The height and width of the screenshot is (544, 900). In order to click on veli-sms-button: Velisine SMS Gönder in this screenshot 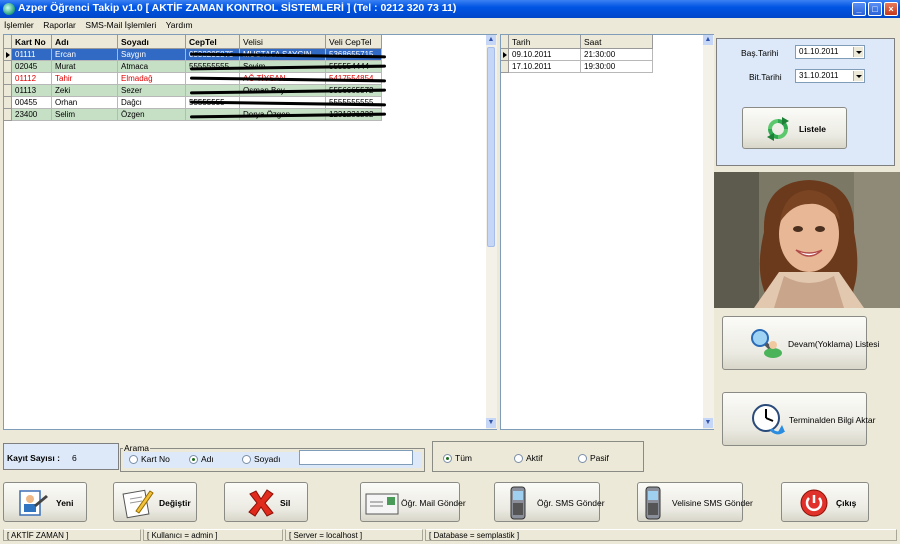, I will do `click(695, 502)`.